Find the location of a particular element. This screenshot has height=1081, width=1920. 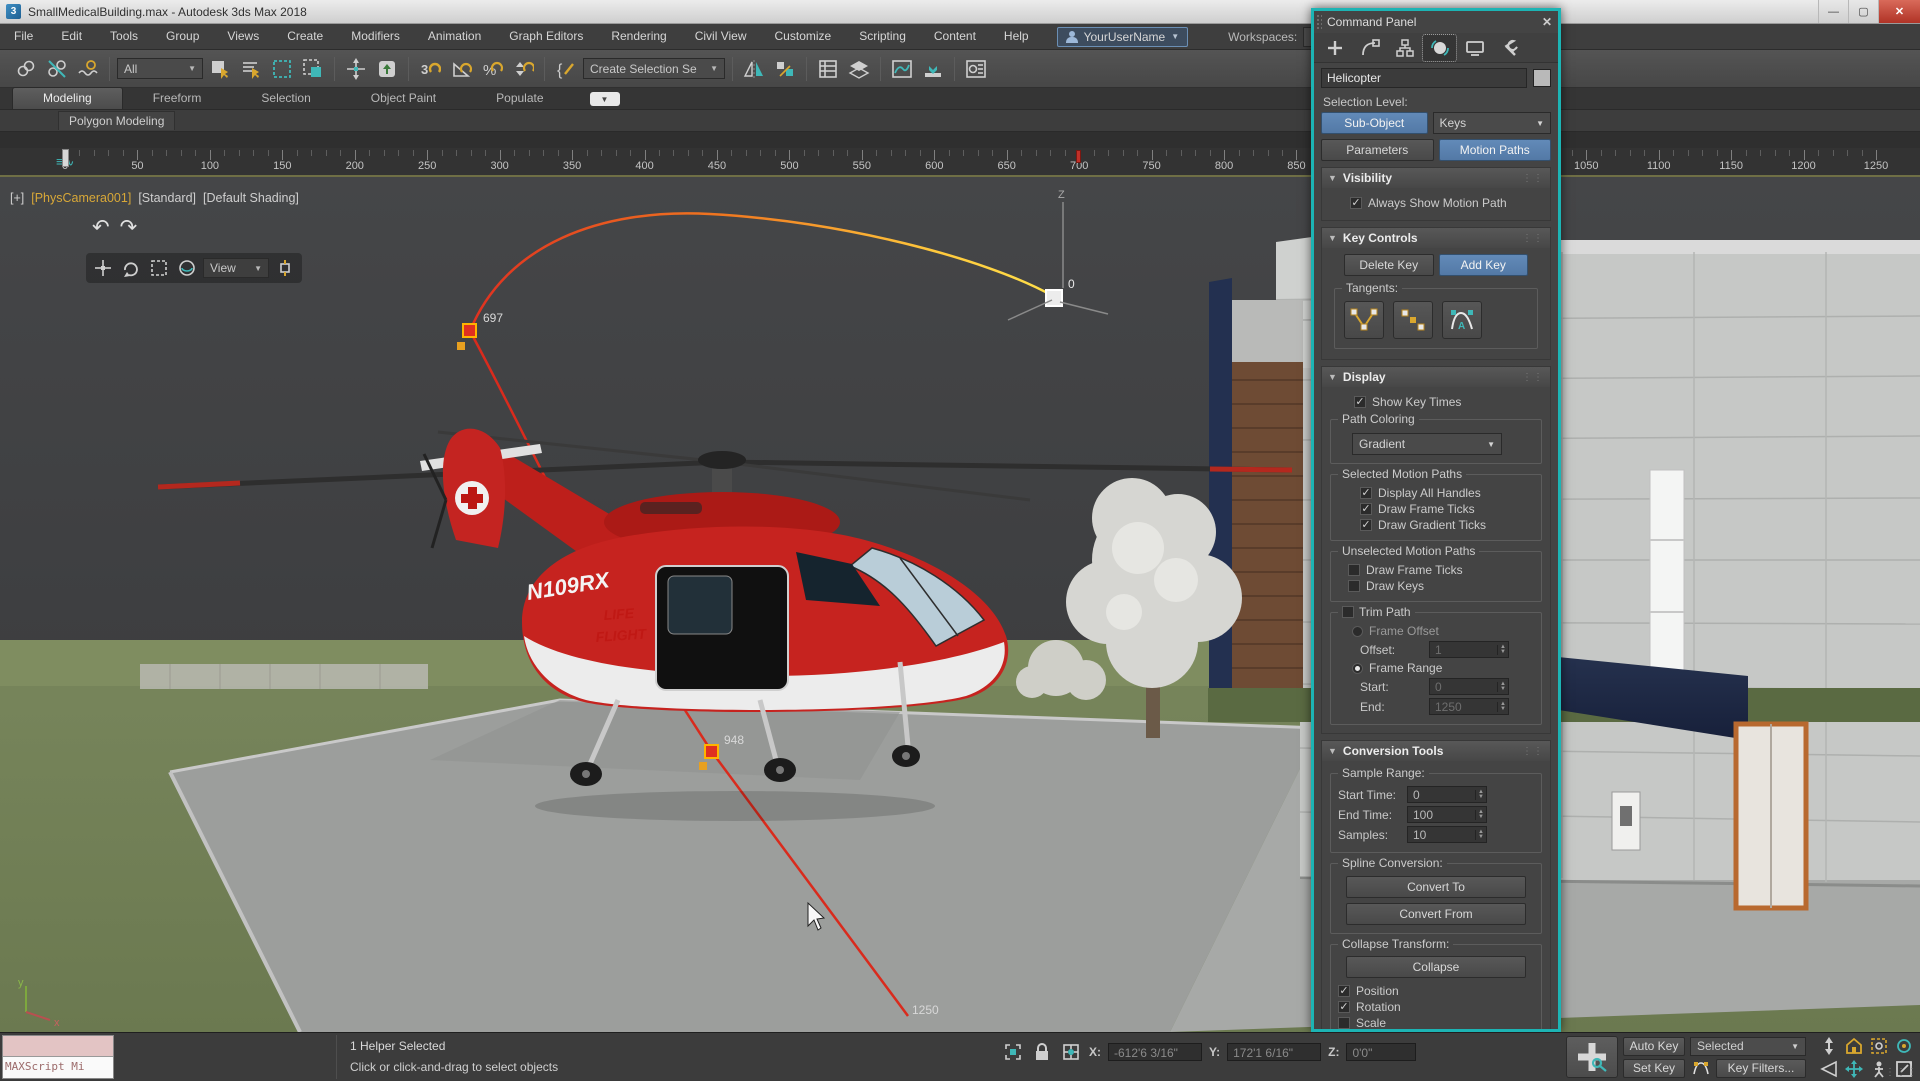

select-by-name-icon is located at coordinates (251, 69).